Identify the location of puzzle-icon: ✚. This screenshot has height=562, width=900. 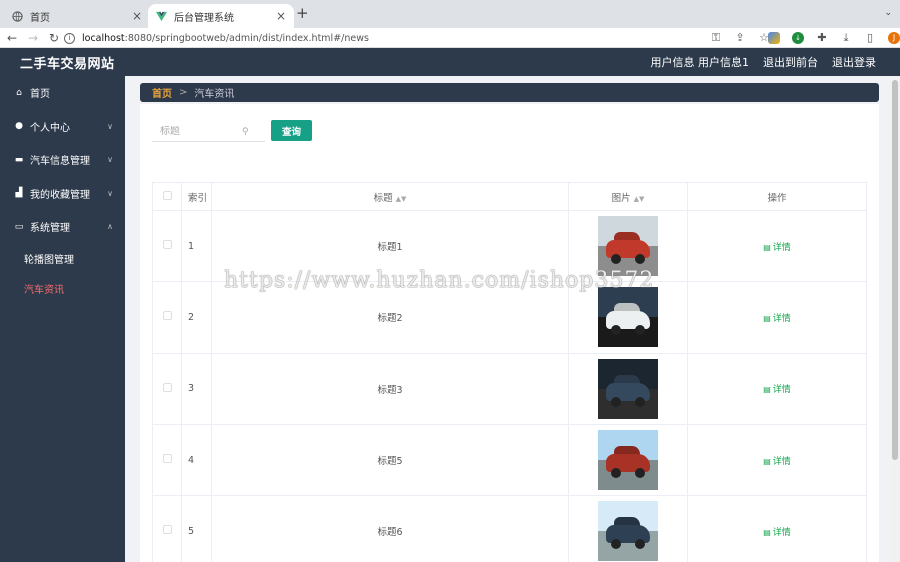
(822, 38).